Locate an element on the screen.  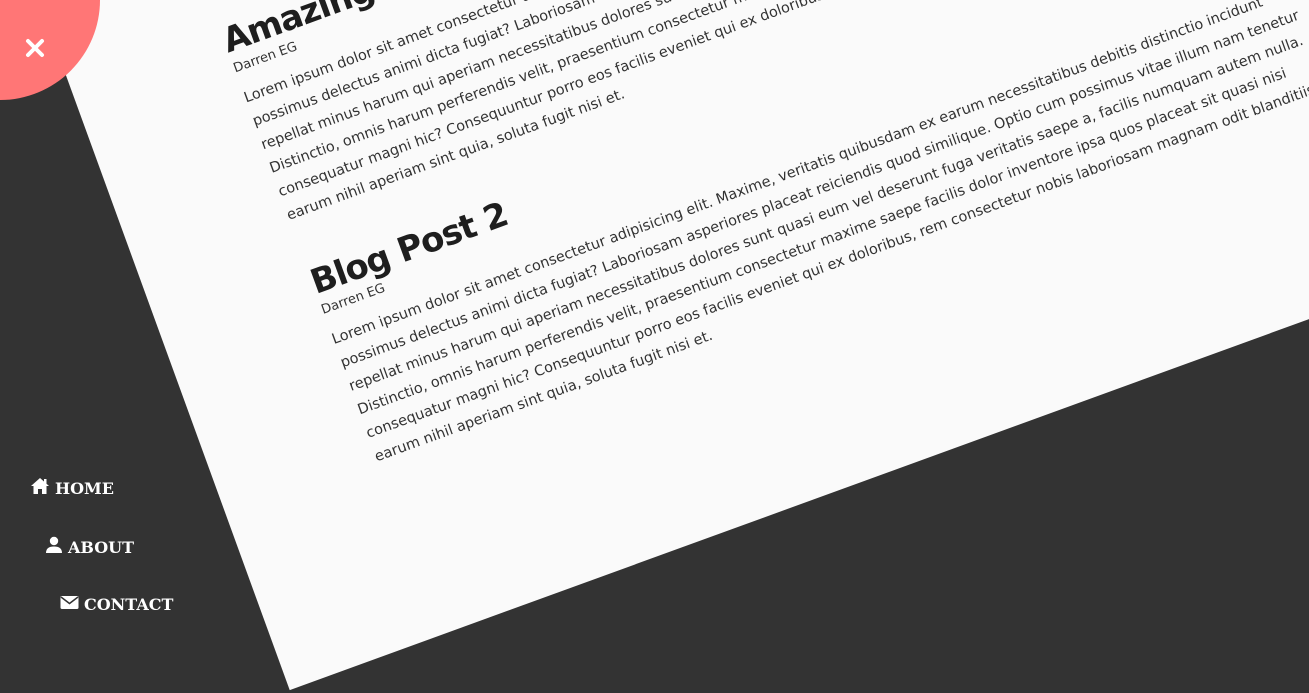
nav-item-contact: CONTACT is located at coordinates (116, 604).